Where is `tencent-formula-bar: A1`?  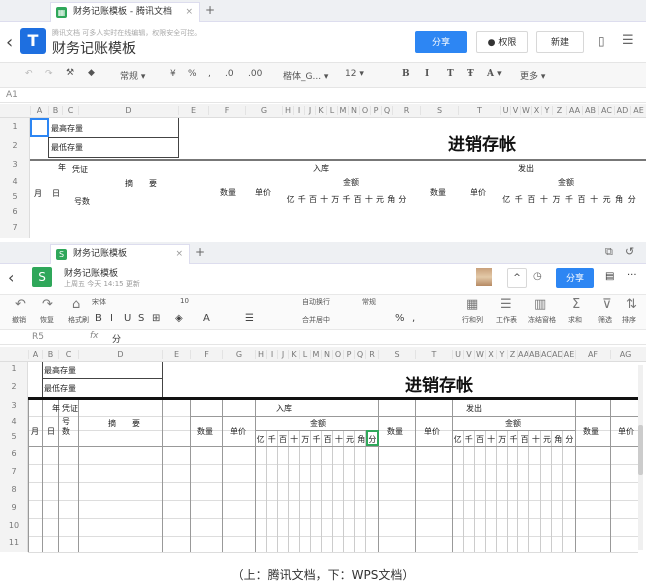
tencent-formula-bar: A1 is located at coordinates (323, 96).